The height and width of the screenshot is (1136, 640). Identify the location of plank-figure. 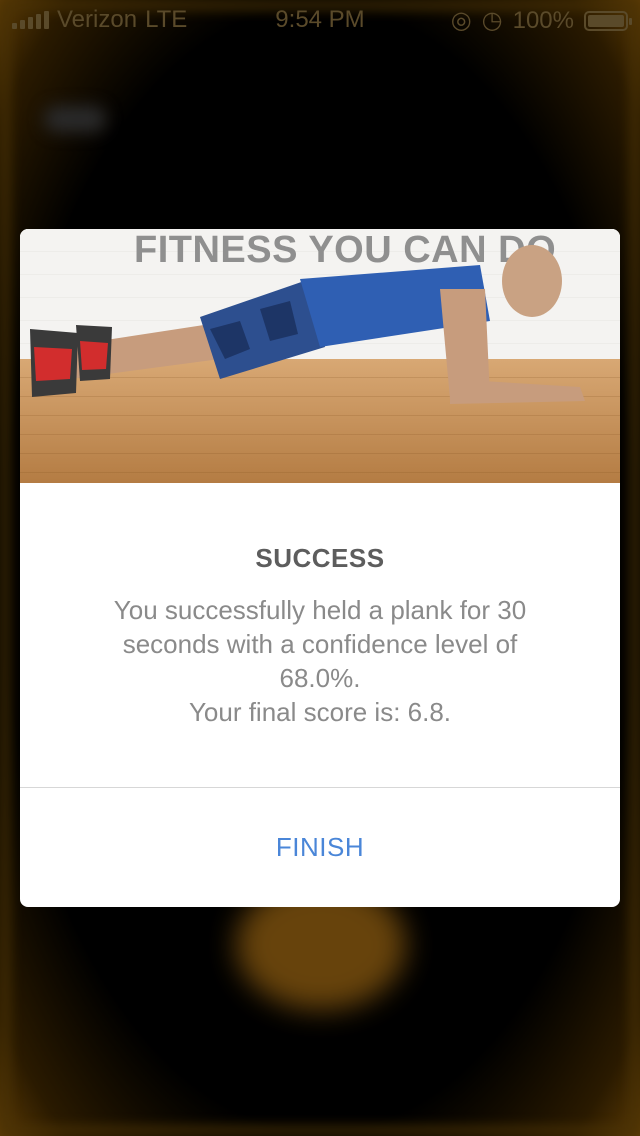
(307, 324).